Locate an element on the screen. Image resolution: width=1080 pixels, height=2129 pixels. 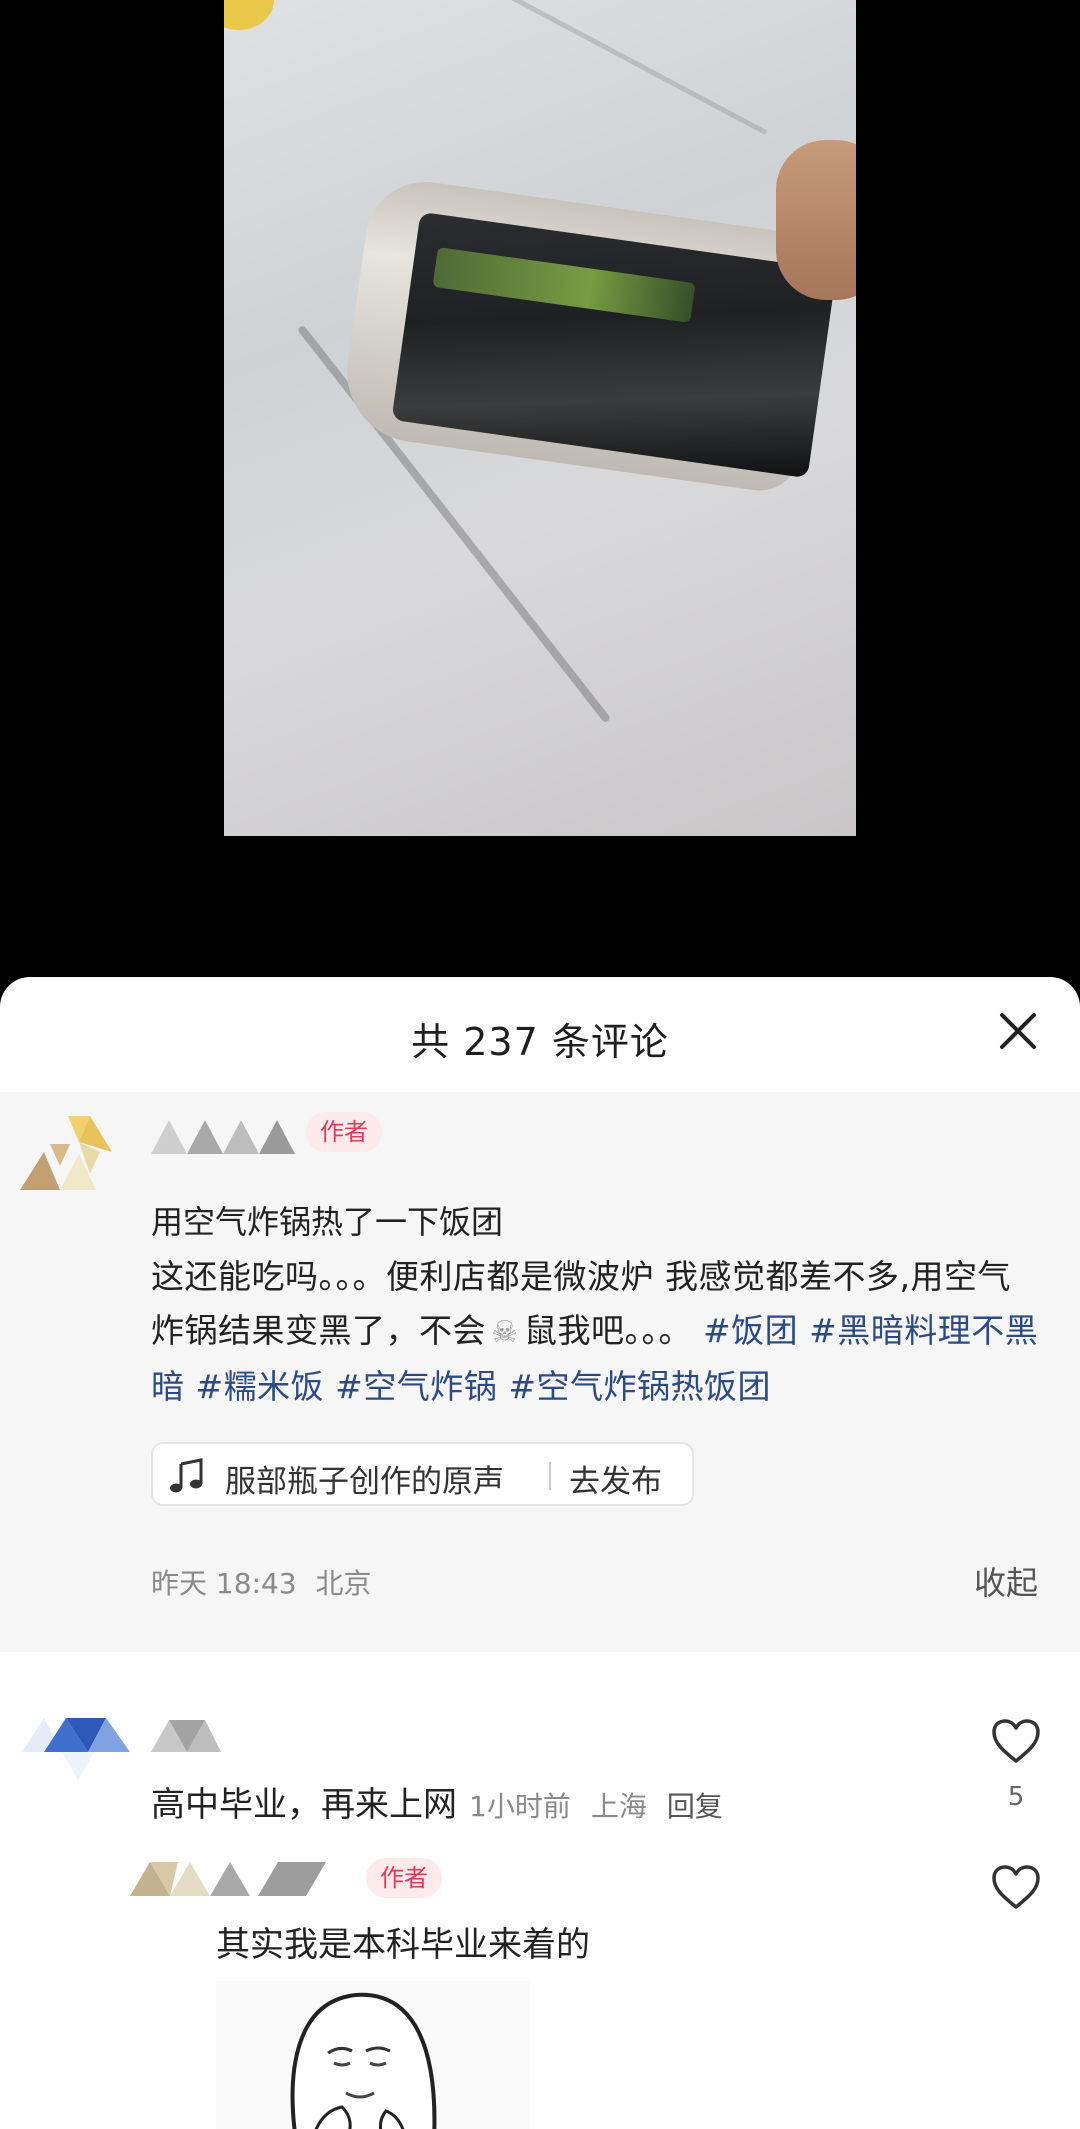
meme-face-icon is located at coordinates (363, 2060).